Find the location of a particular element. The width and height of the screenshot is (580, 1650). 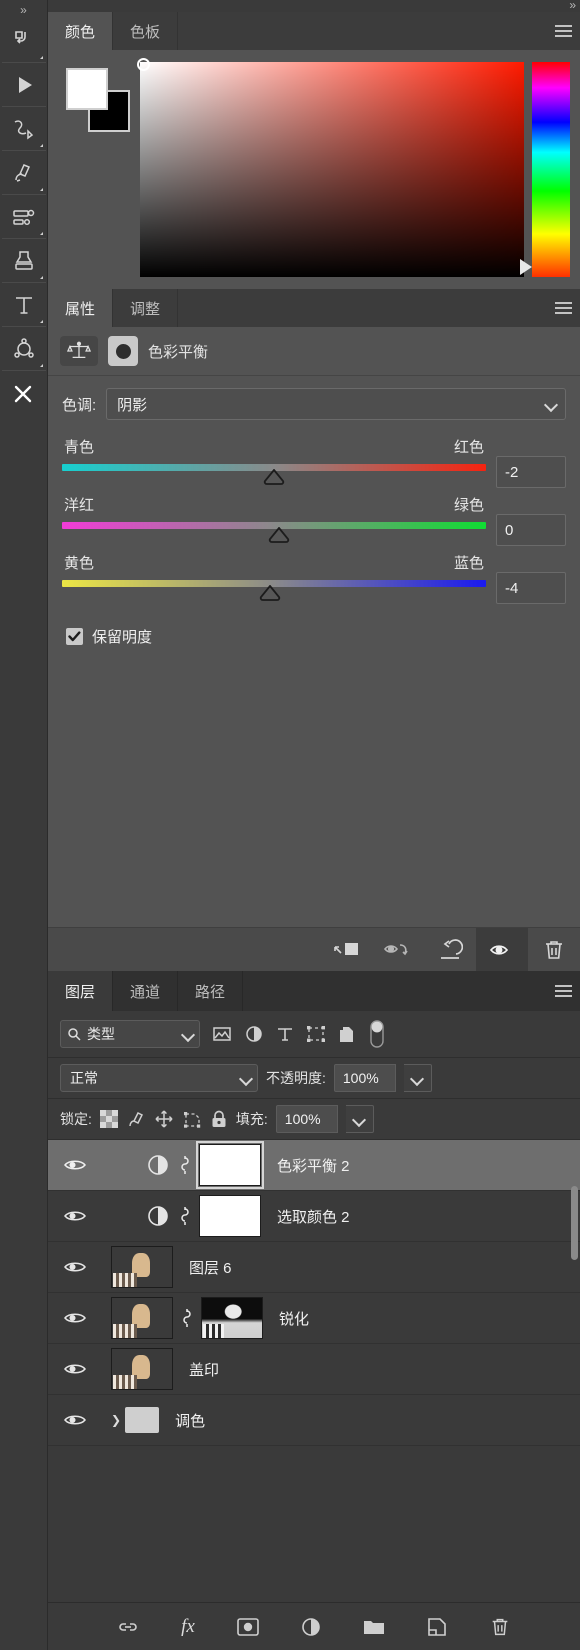

magenta-green-thumb is located at coordinates (279, 535).